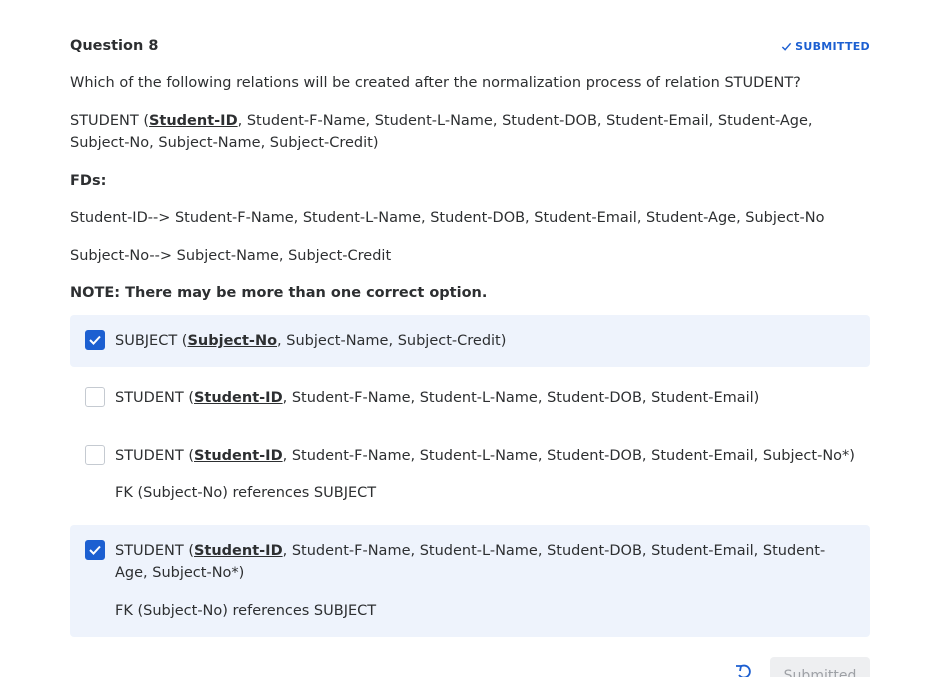  What do you see at coordinates (246, 493) in the screenshot?
I see `option-3-fk: FK (Subject-No) references SUBJECT` at bounding box center [246, 493].